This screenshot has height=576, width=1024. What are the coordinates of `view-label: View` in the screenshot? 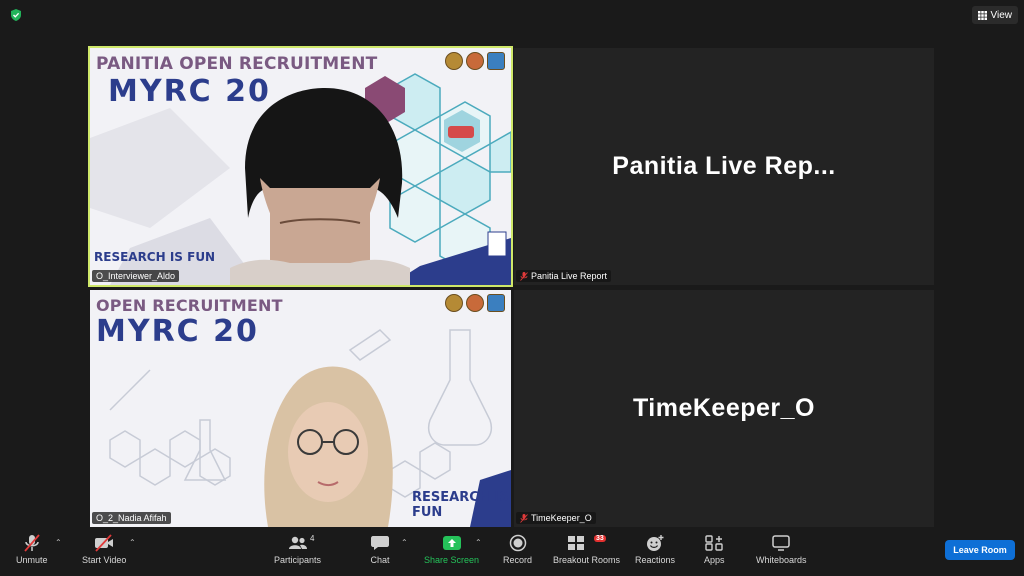 It's located at (1001, 15).